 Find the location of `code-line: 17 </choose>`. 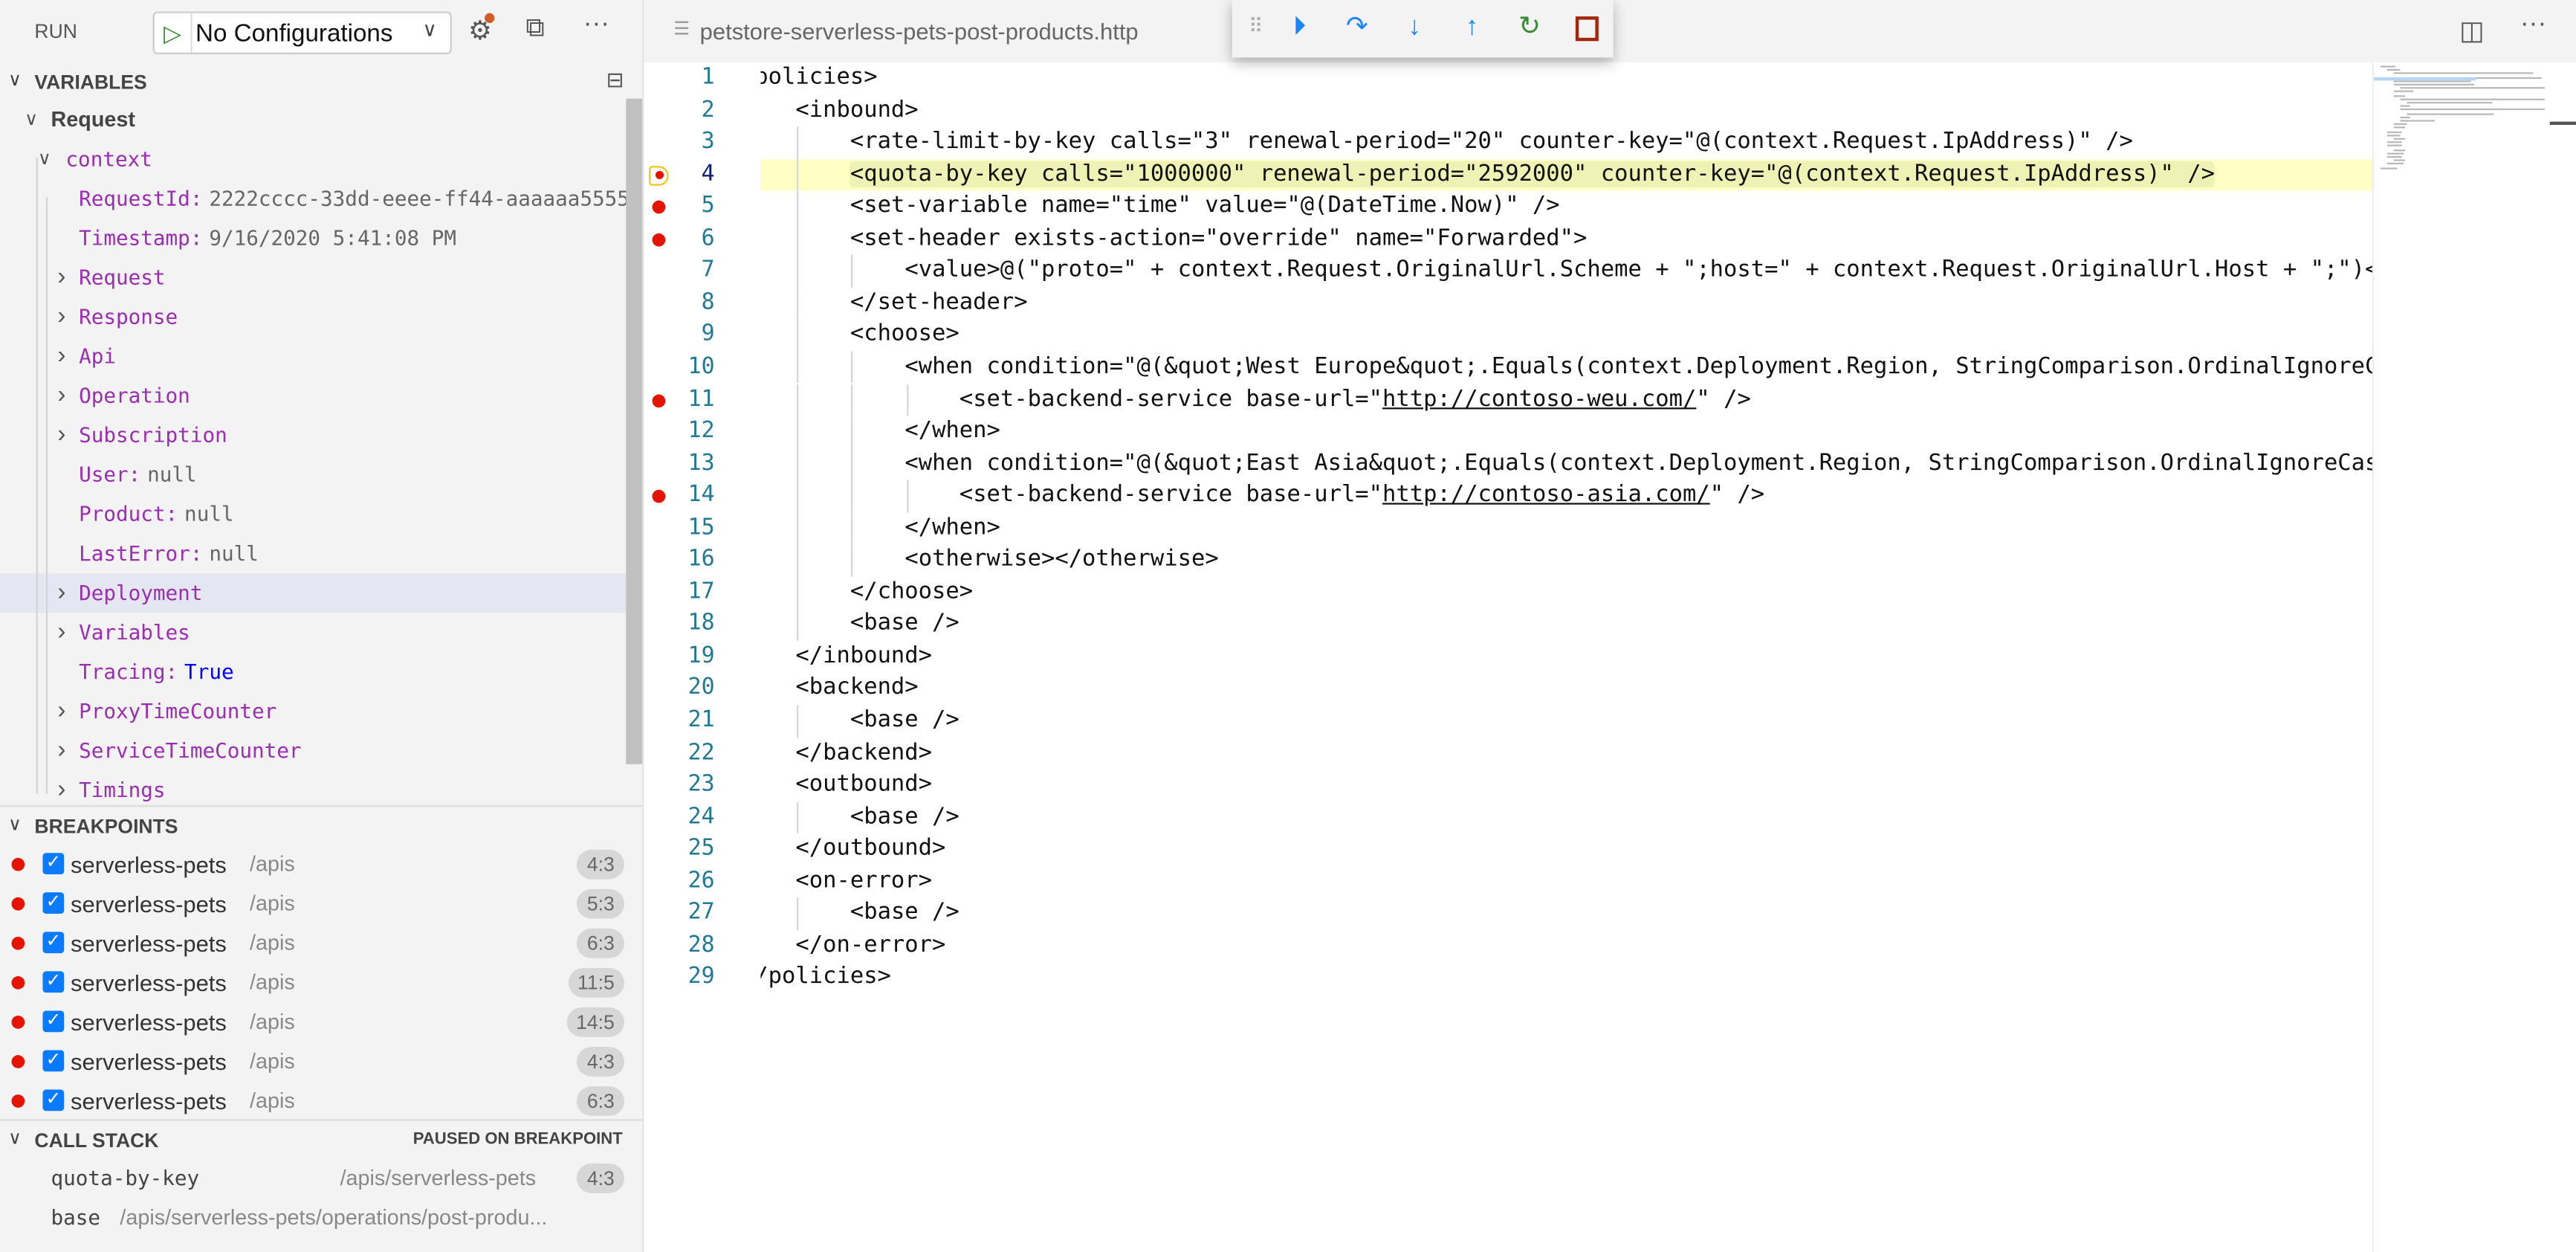

code-line: 17 </choose> is located at coordinates (1508, 593).